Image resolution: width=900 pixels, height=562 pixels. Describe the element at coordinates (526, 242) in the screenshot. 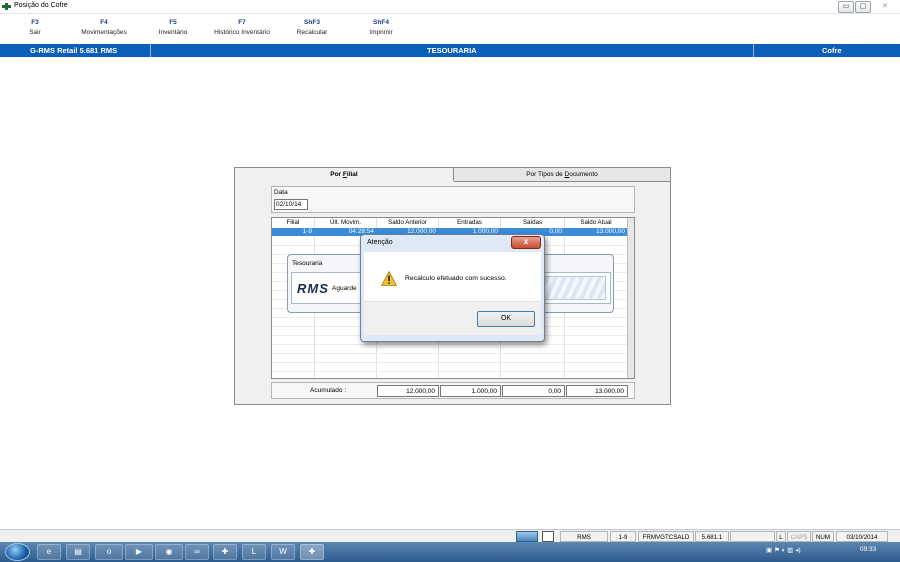

I see `dialog-close-button: x` at that location.